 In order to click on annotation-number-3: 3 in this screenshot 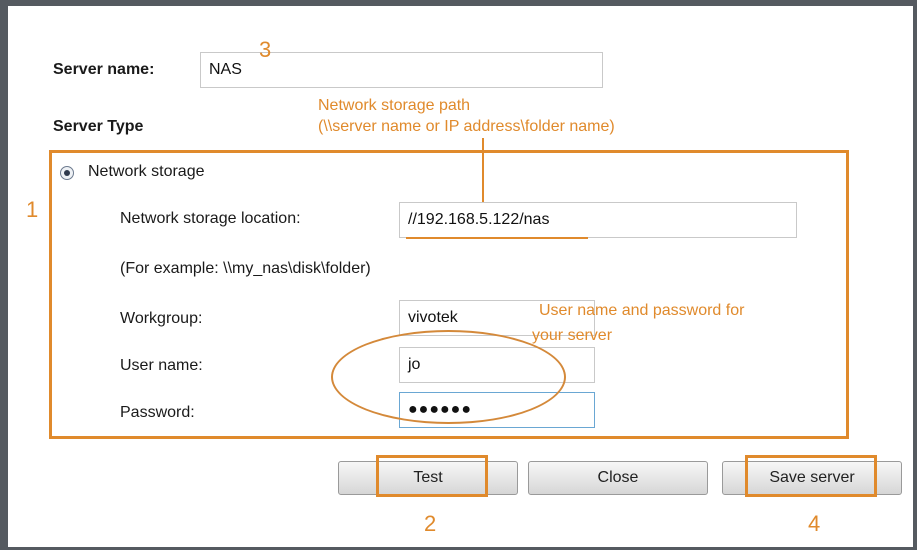, I will do `click(265, 49)`.